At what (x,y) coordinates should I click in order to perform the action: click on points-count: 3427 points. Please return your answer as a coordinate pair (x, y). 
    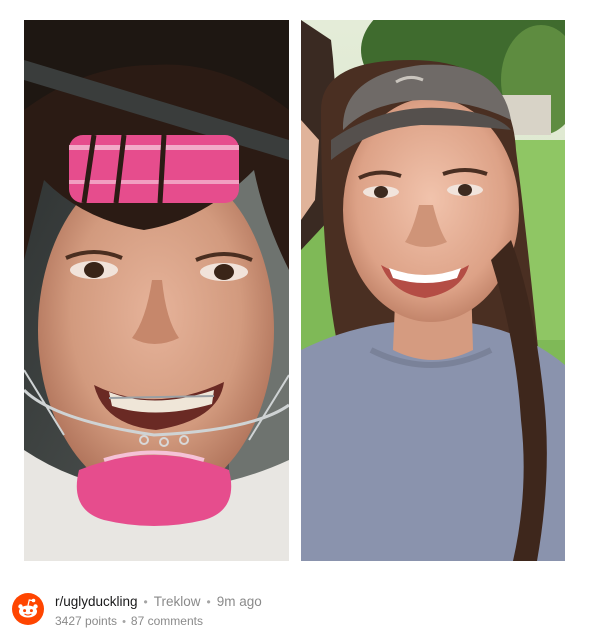
    Looking at the image, I should click on (86, 621).